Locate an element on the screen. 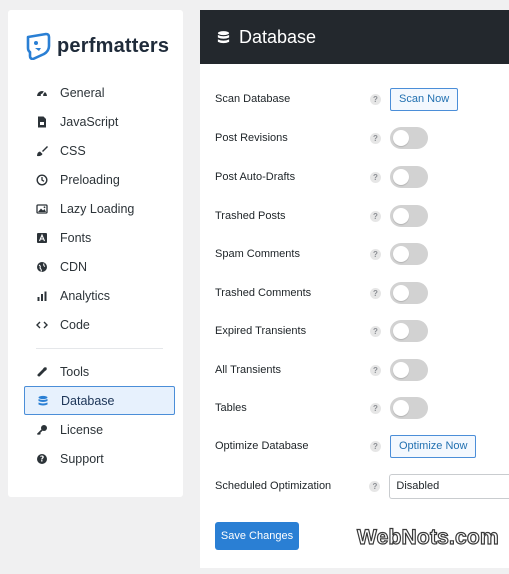 This screenshot has width=509, height=574. sidebar-item-support: ? Support is located at coordinates (99, 458).